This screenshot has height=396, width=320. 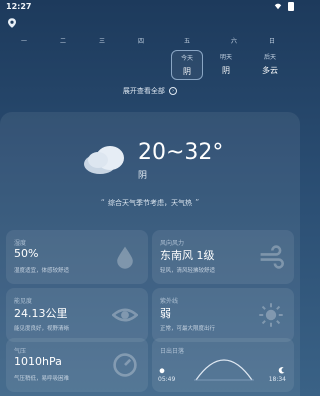 What do you see at coordinates (77, 257) in the screenshot?
I see `humidity-tile: 湿度 50% 湿度适宜，体感较舒适` at bounding box center [77, 257].